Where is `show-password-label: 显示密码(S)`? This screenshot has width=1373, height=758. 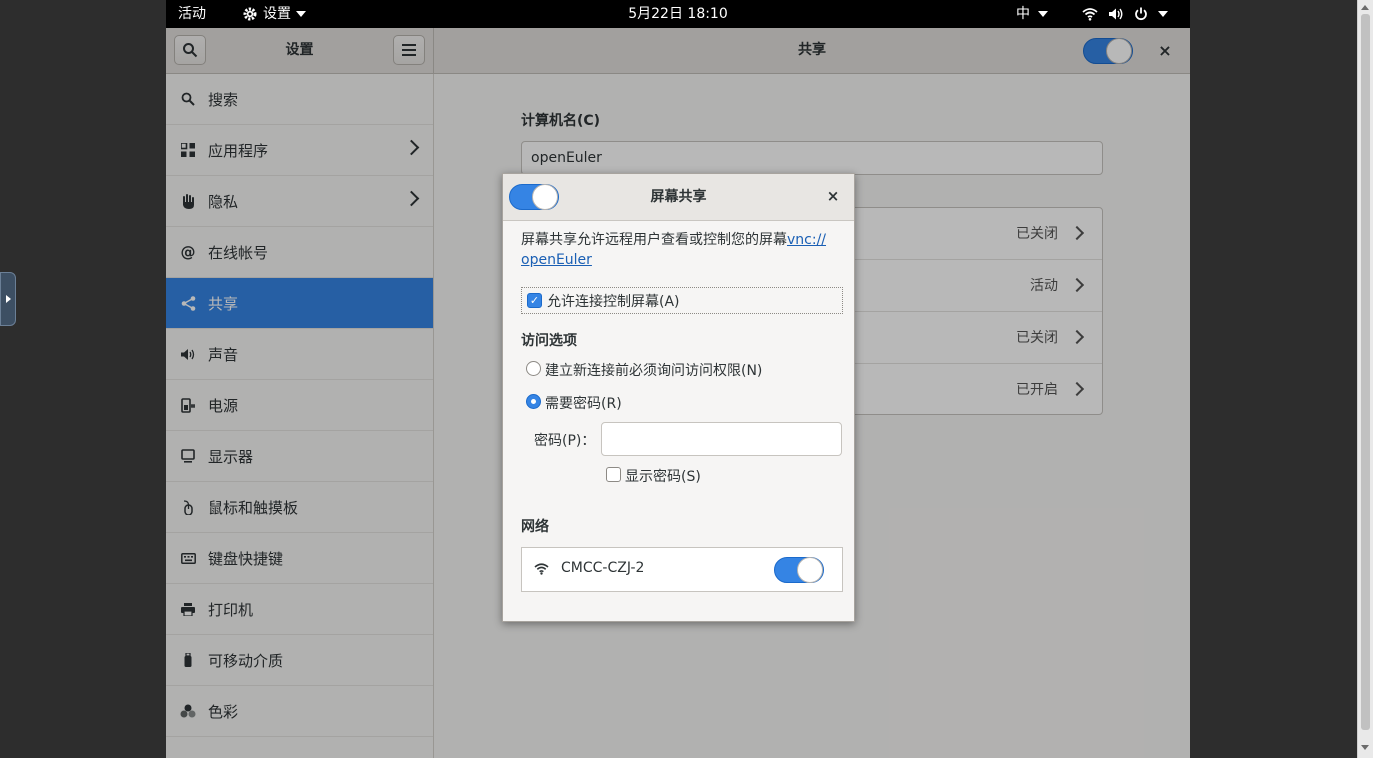 show-password-label: 显示密码(S) is located at coordinates (663, 477).